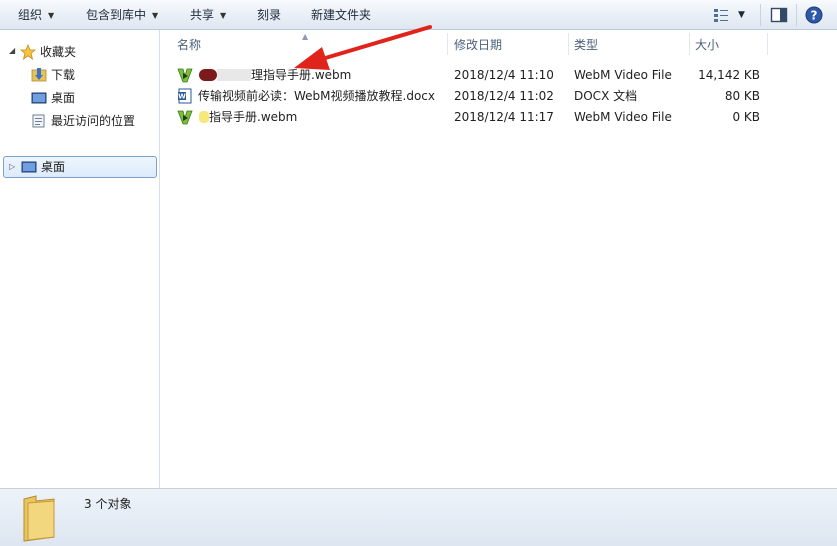 Image resolution: width=837 pixels, height=546 pixels. What do you see at coordinates (12, 166) in the screenshot?
I see `expand-triangle-icon: ▷` at bounding box center [12, 166].